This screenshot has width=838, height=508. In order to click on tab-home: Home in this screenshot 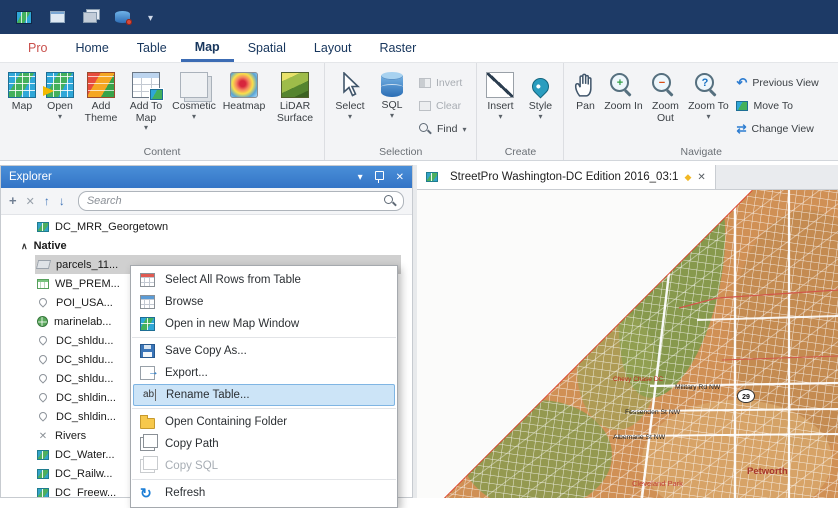, I will do `click(91, 48)`.